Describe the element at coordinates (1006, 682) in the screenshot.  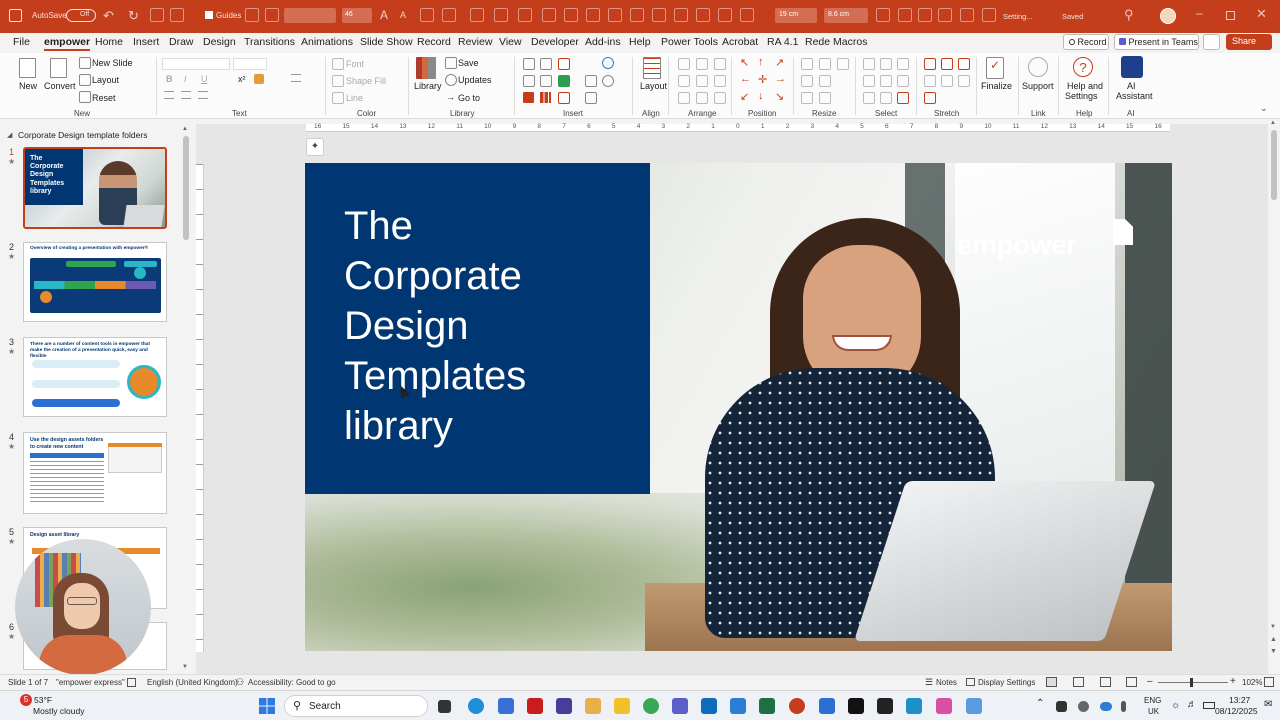
I see `display-settings-button: Display Settings` at that location.